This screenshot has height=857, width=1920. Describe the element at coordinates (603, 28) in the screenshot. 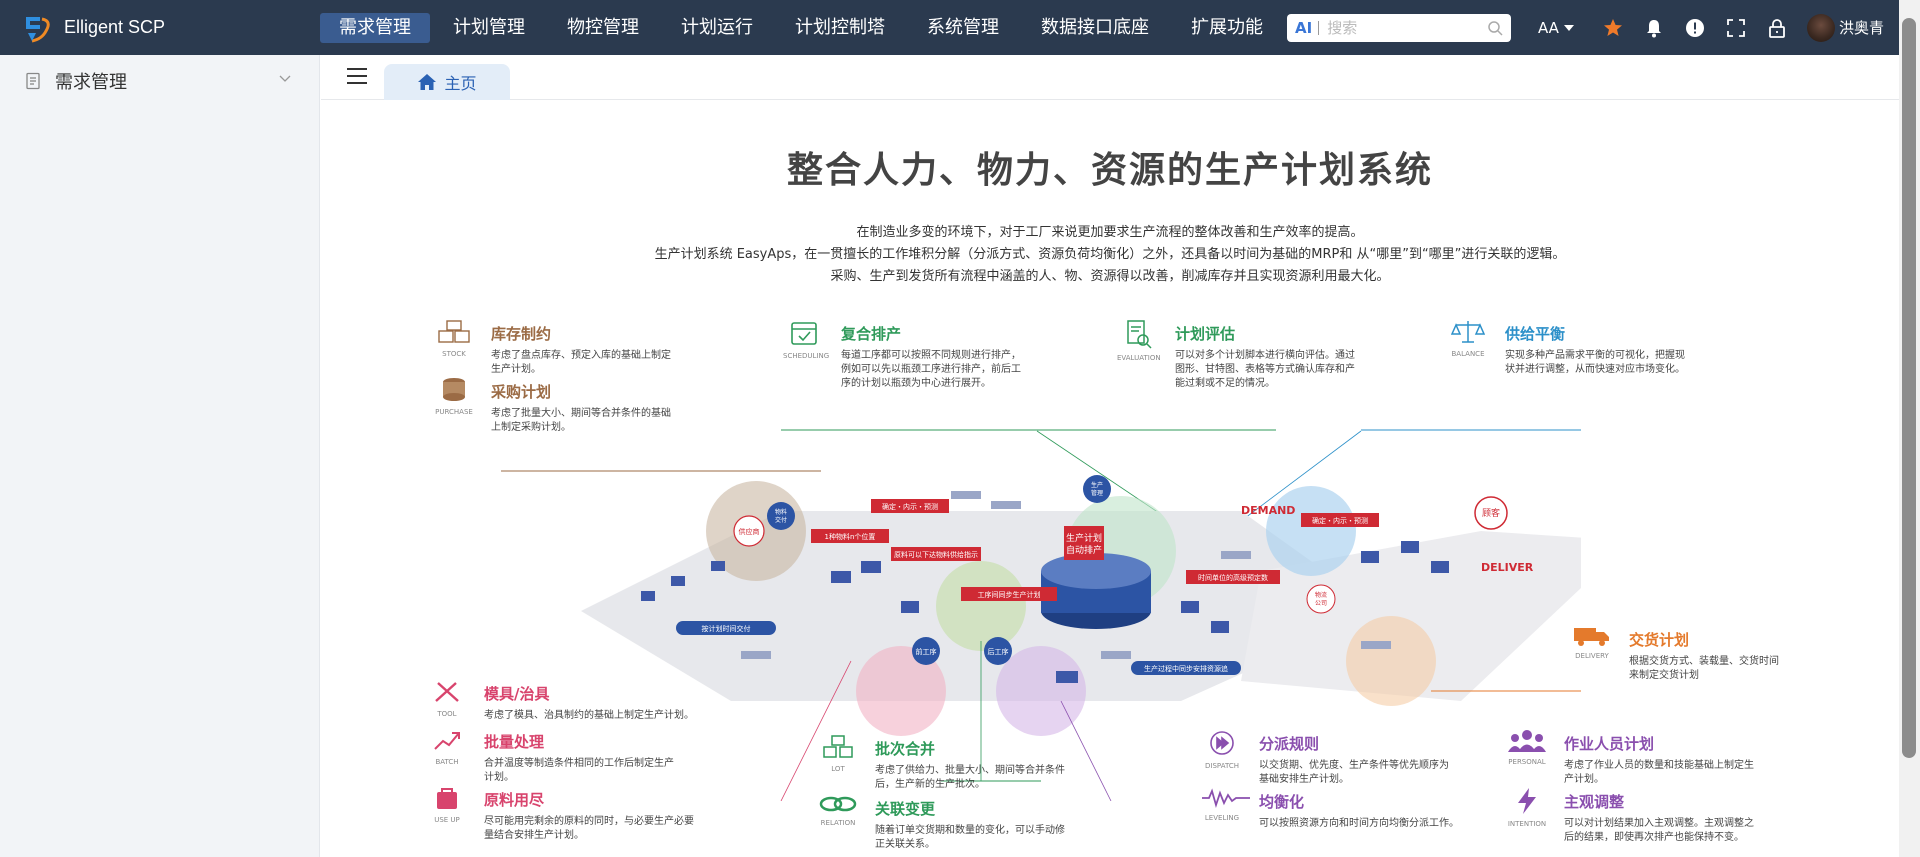

I see `nav-material-control: 物控管理` at that location.